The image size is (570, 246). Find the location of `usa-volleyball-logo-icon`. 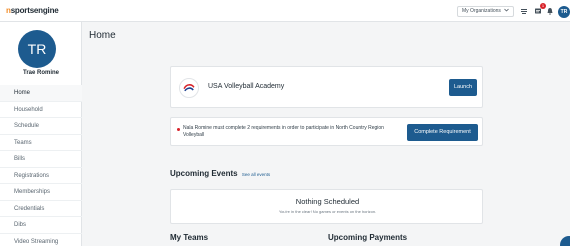

usa-volleyball-logo-icon is located at coordinates (189, 88).